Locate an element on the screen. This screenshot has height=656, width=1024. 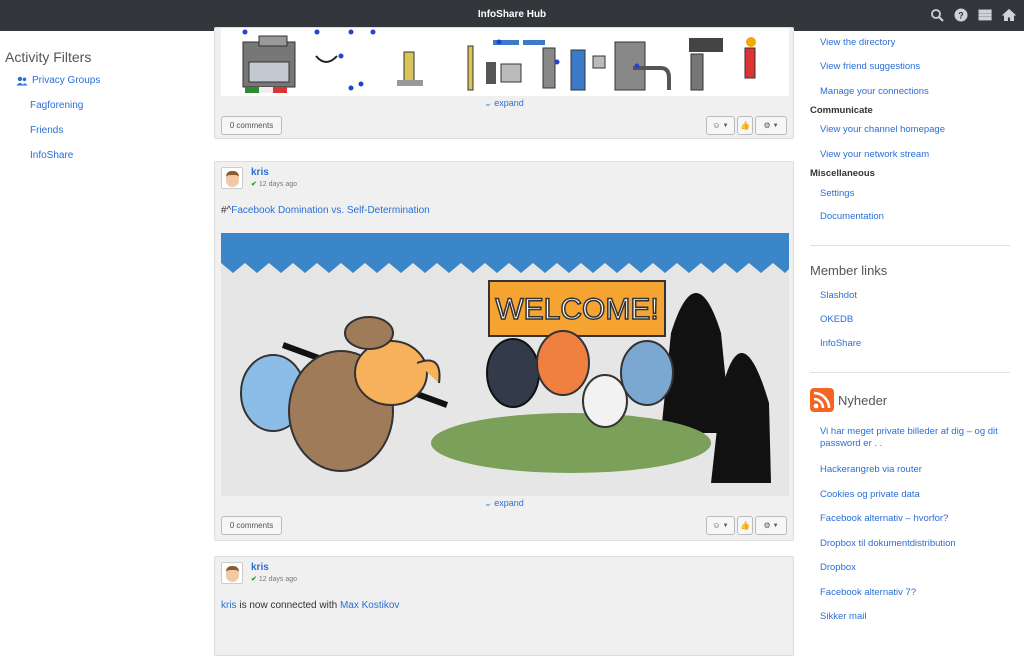
activity-filters-title: Activity Filters is located at coordinates (48, 57).